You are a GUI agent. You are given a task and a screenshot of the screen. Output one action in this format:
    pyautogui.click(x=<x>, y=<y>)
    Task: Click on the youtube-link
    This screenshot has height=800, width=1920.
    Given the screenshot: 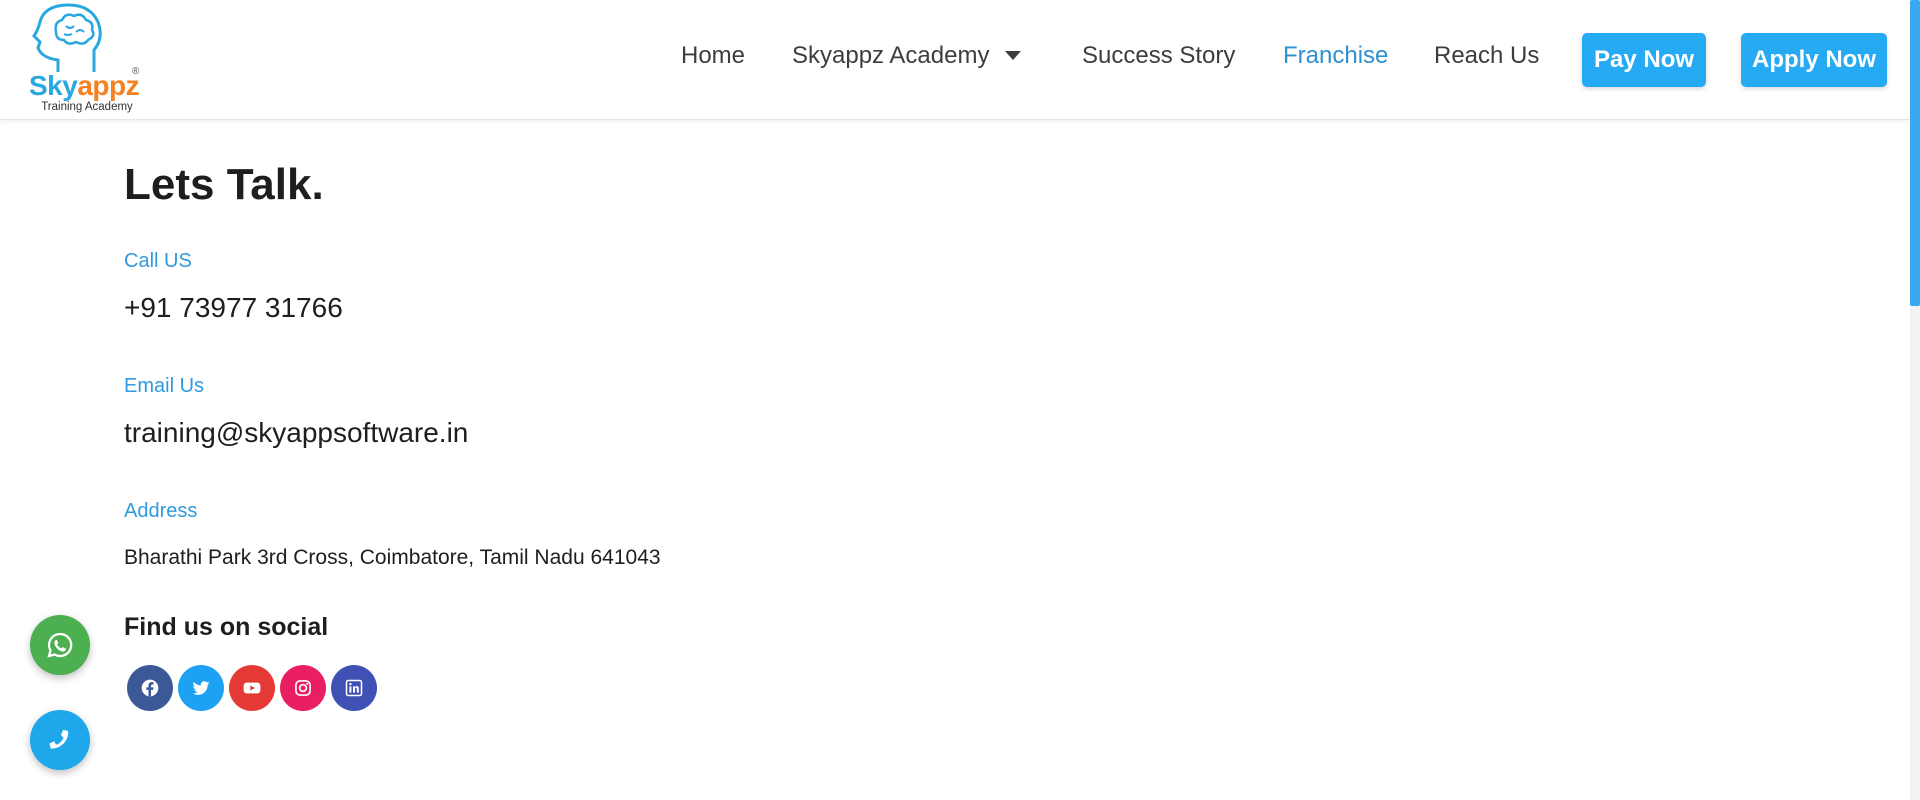 What is the action you would take?
    pyautogui.click(x=252, y=688)
    